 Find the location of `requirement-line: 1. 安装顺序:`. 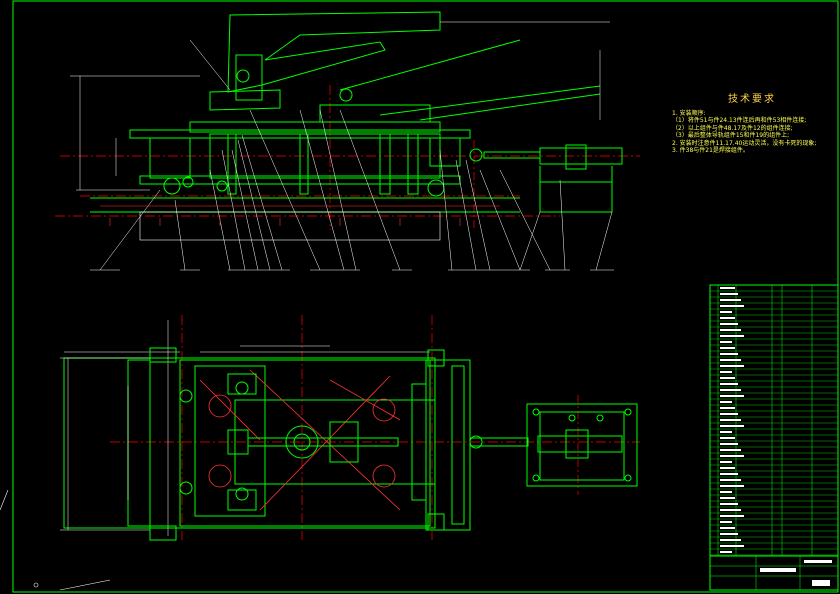

requirement-line: 1. 安装顺序: is located at coordinates (689, 113).